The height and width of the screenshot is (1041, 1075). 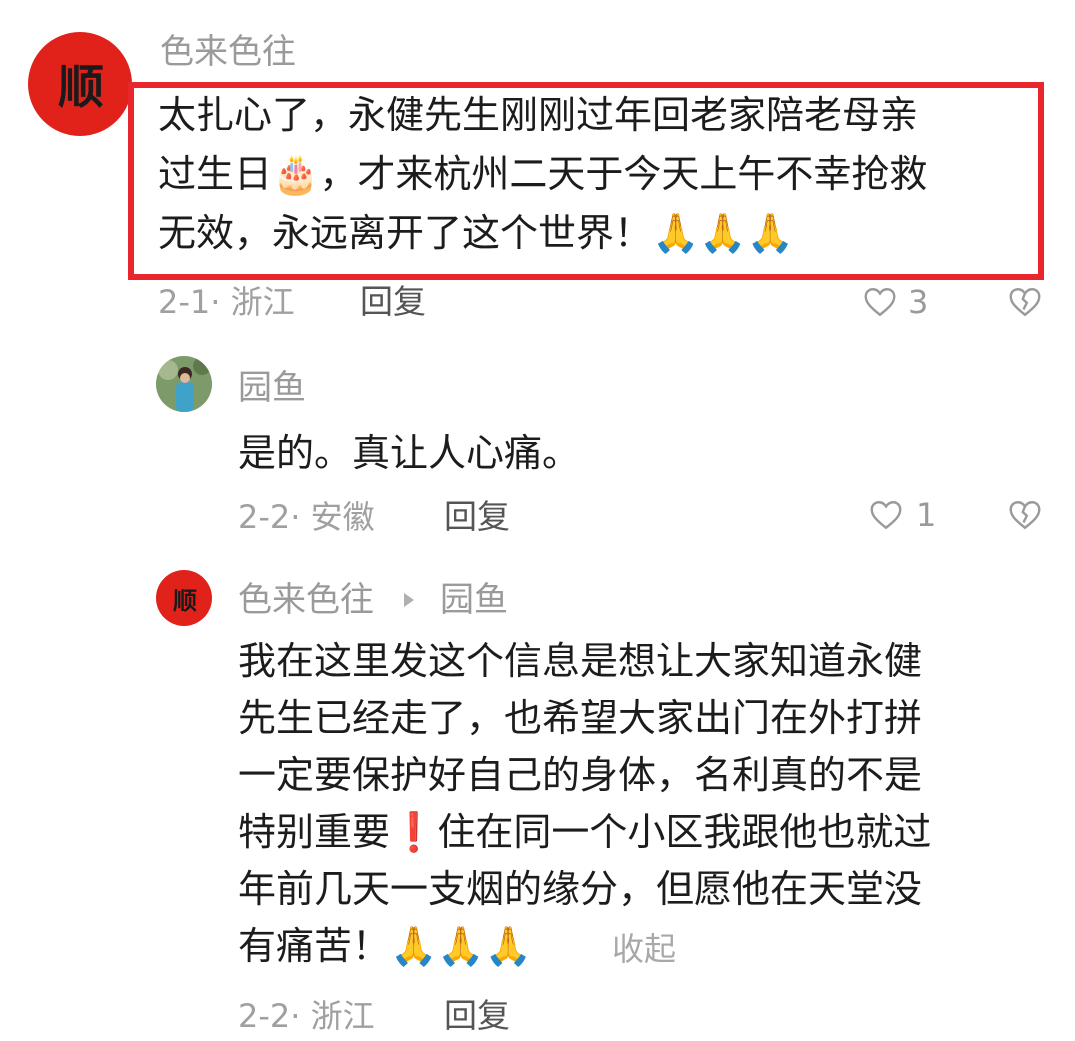 What do you see at coordinates (926, 515) in the screenshot?
I see `like-count: 1` at bounding box center [926, 515].